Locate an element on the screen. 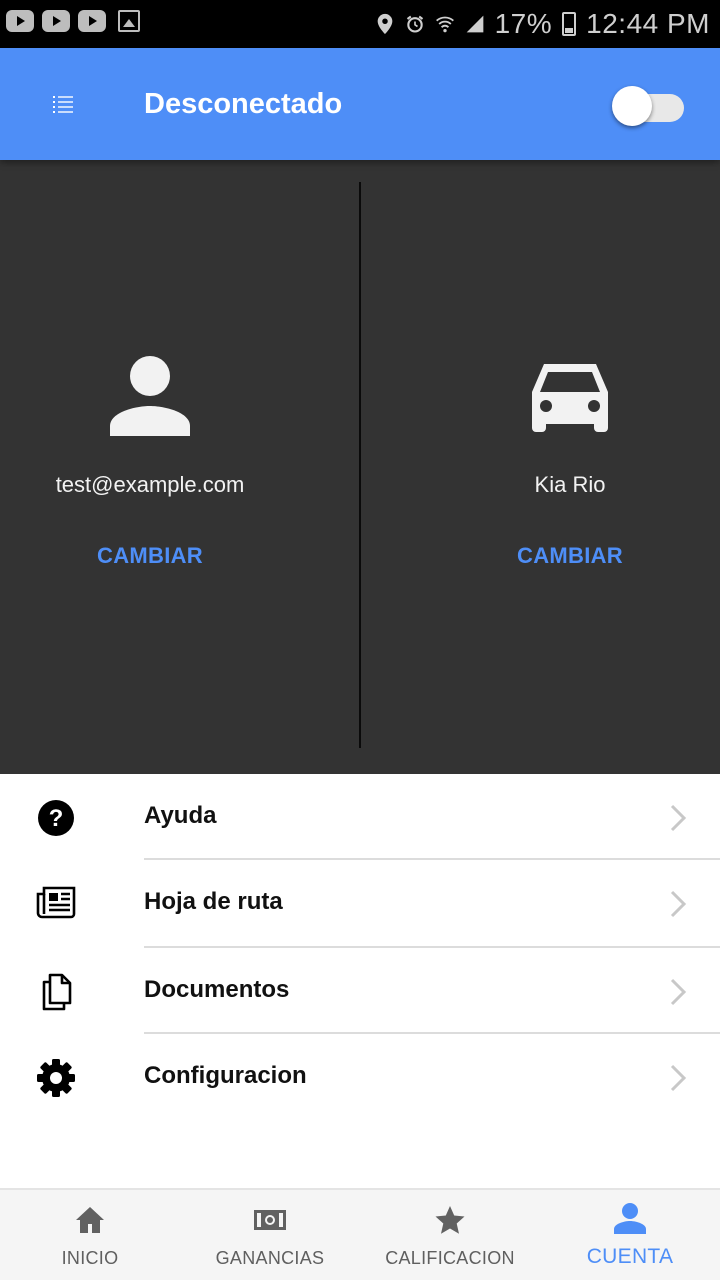 Image resolution: width=720 pixels, height=1280 pixels. money-icon is located at coordinates (270, 1220).